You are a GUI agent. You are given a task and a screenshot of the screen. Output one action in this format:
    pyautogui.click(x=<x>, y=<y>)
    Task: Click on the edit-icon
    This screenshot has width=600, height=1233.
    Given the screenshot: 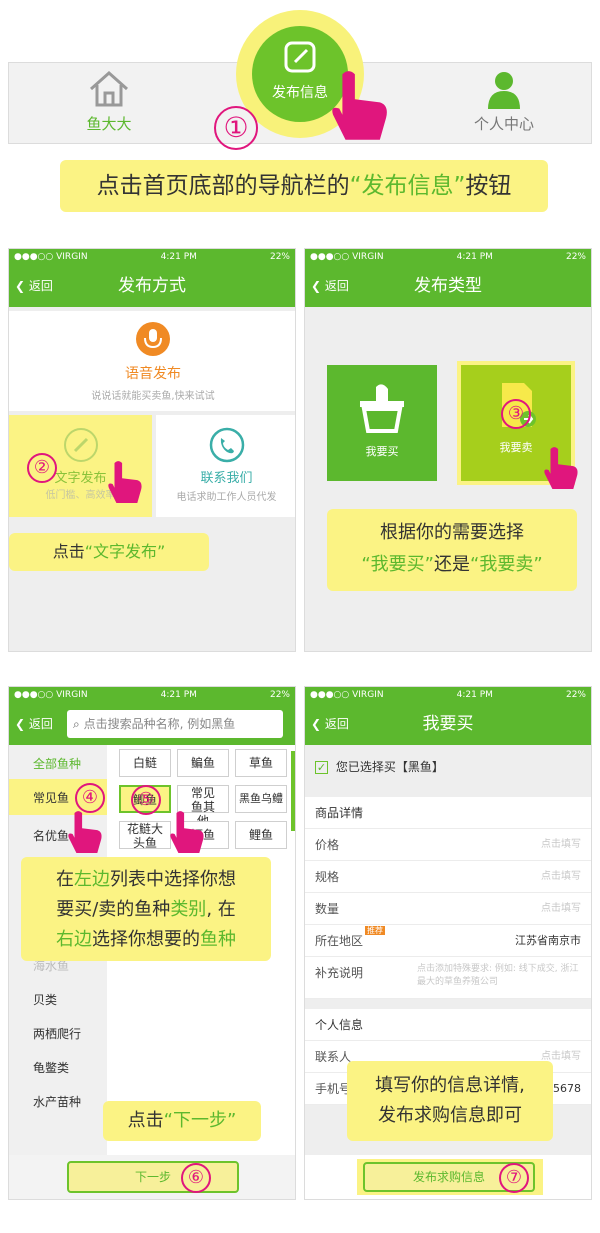 What is the action you would take?
    pyautogui.click(x=300, y=57)
    